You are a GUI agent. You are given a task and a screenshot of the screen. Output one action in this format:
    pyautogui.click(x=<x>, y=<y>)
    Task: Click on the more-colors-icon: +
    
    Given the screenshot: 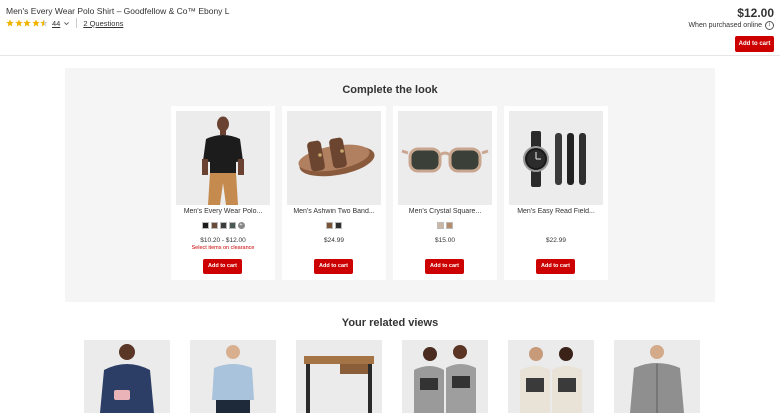 What is the action you would take?
    pyautogui.click(x=241, y=225)
    